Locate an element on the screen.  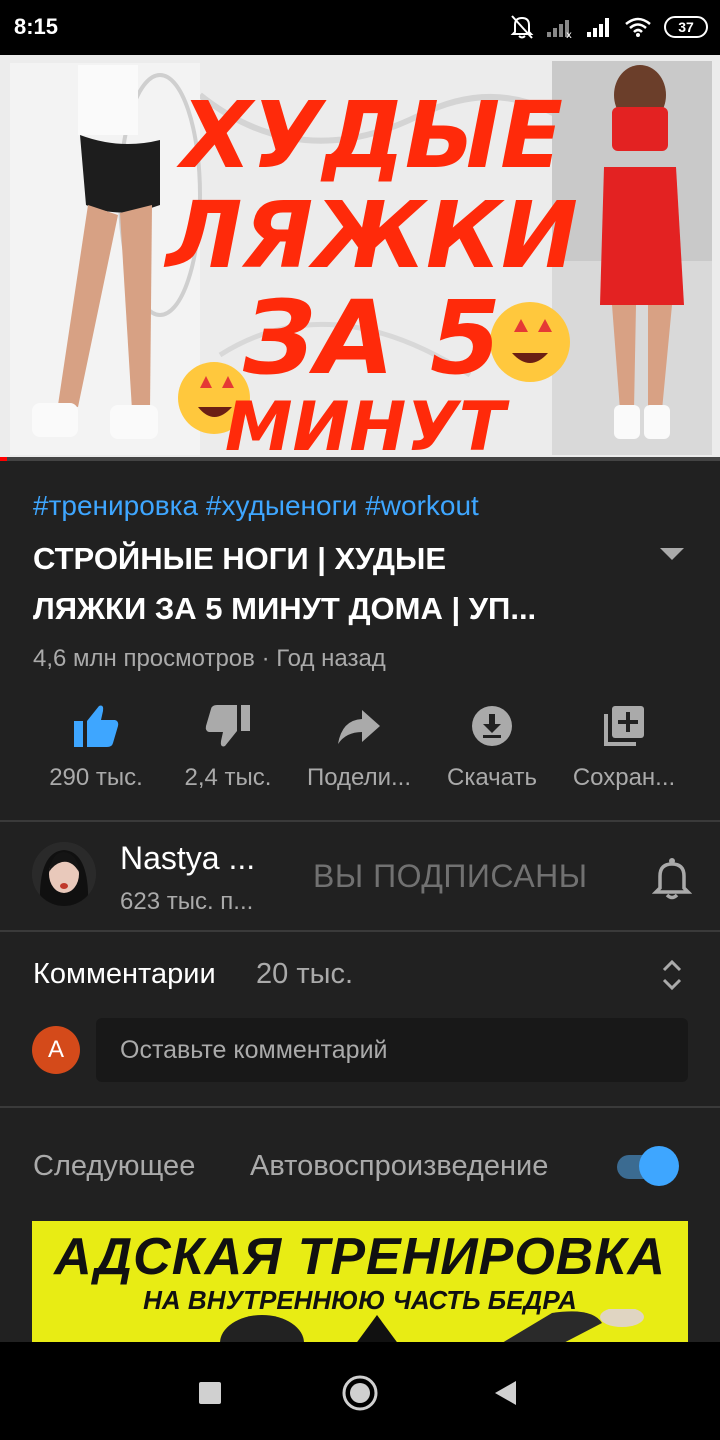
back-icon is located at coordinates (506, 1393).